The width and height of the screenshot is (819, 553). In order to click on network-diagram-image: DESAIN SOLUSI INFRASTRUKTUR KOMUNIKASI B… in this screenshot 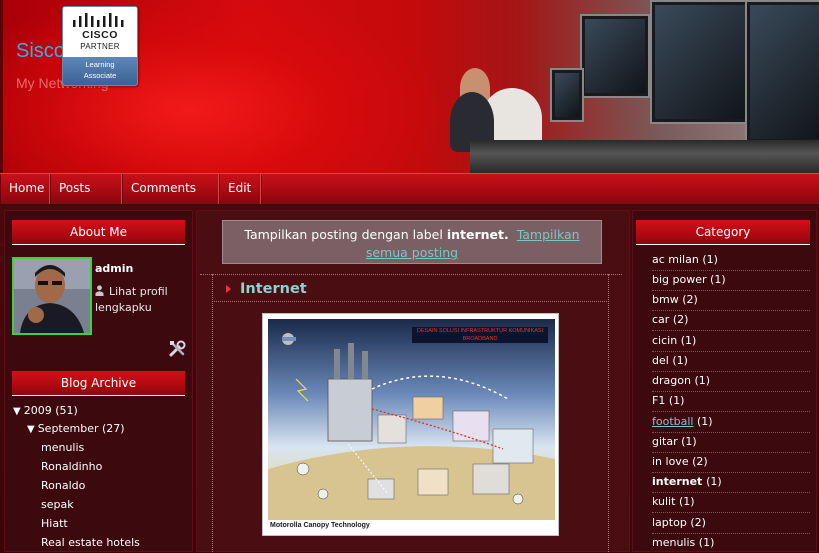, I will do `click(411, 425)`.